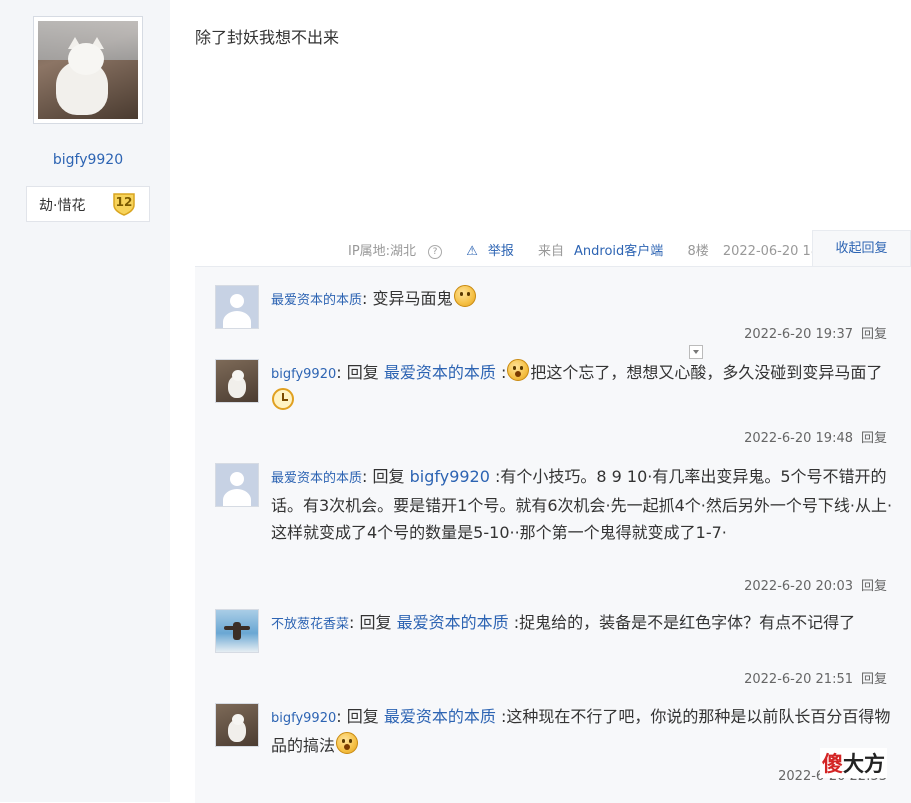 Image resolution: width=911 pixels, height=803 pixels. I want to click on floor-number: 8楼, so click(698, 251).